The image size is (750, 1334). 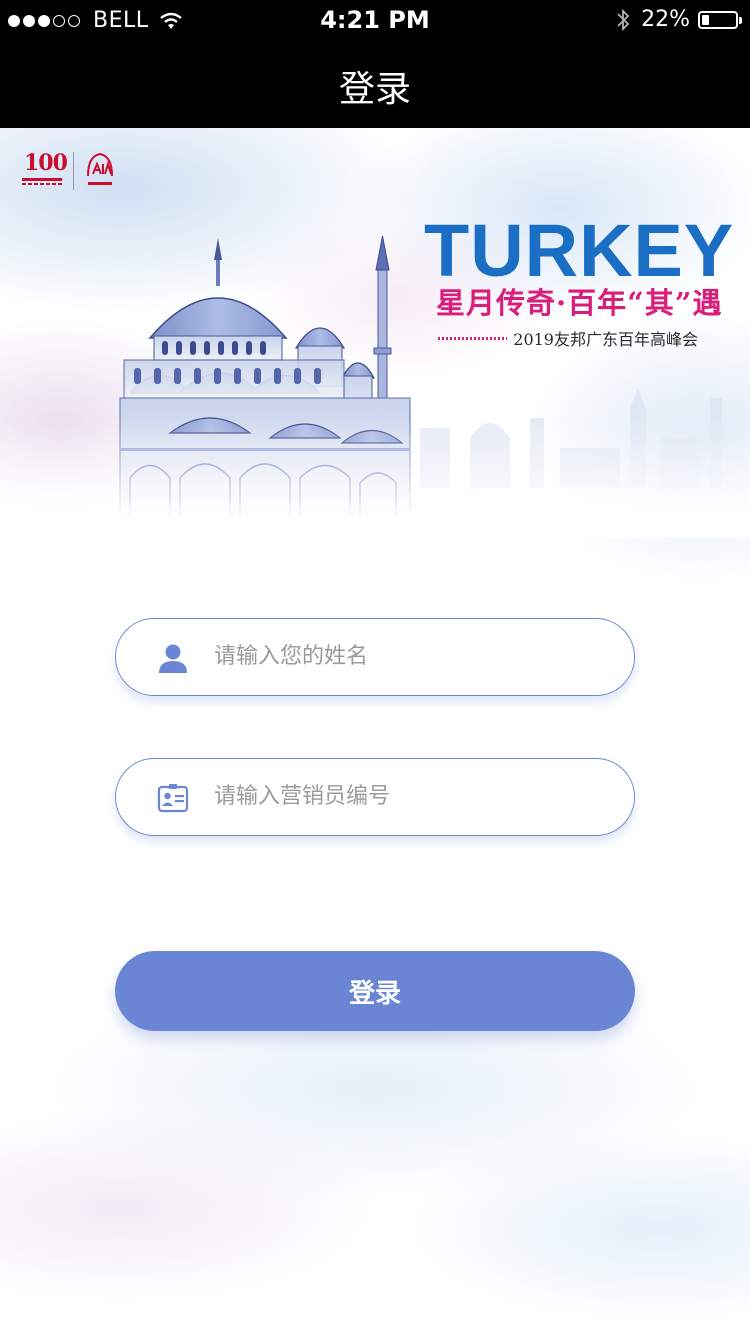 I want to click on anniversary-logo-tagline, so click(x=43, y=184).